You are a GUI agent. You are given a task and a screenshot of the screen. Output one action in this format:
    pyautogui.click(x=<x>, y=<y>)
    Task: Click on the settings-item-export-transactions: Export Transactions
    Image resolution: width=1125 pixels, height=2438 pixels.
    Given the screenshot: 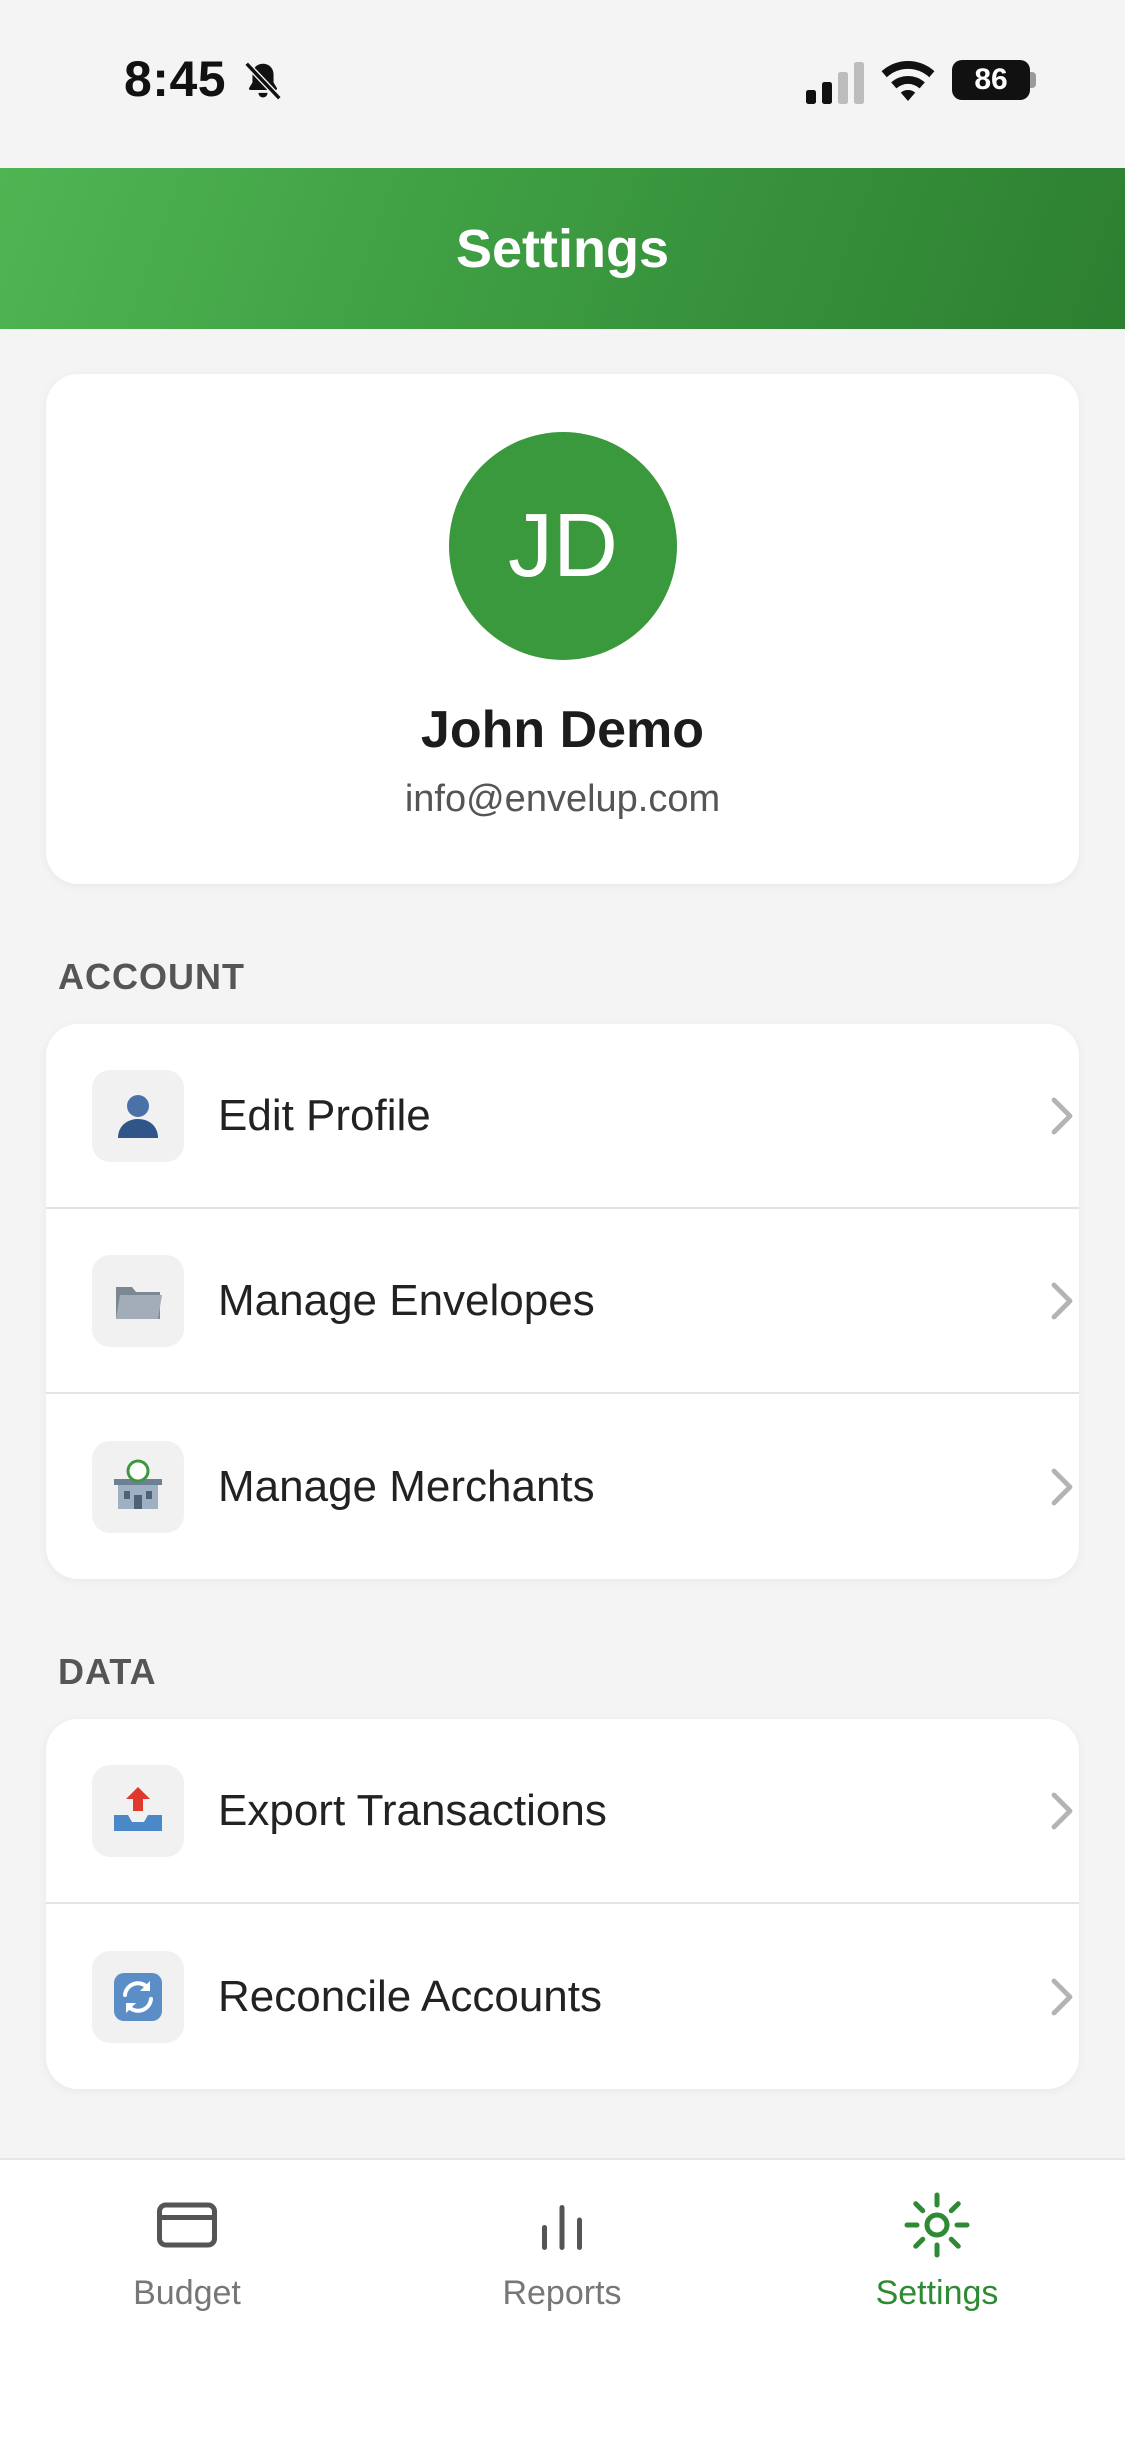 What is the action you would take?
    pyautogui.click(x=562, y=1811)
    